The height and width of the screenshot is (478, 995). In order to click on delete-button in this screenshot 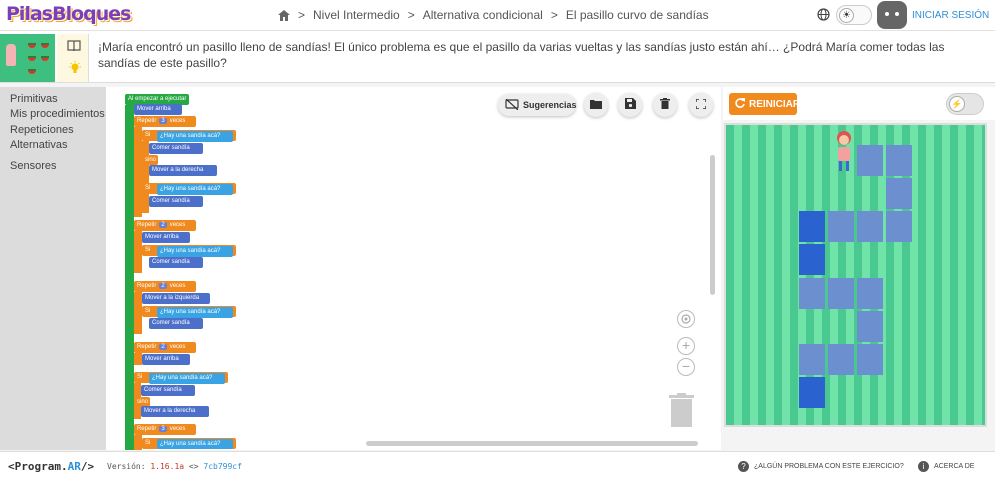, I will do `click(665, 105)`.